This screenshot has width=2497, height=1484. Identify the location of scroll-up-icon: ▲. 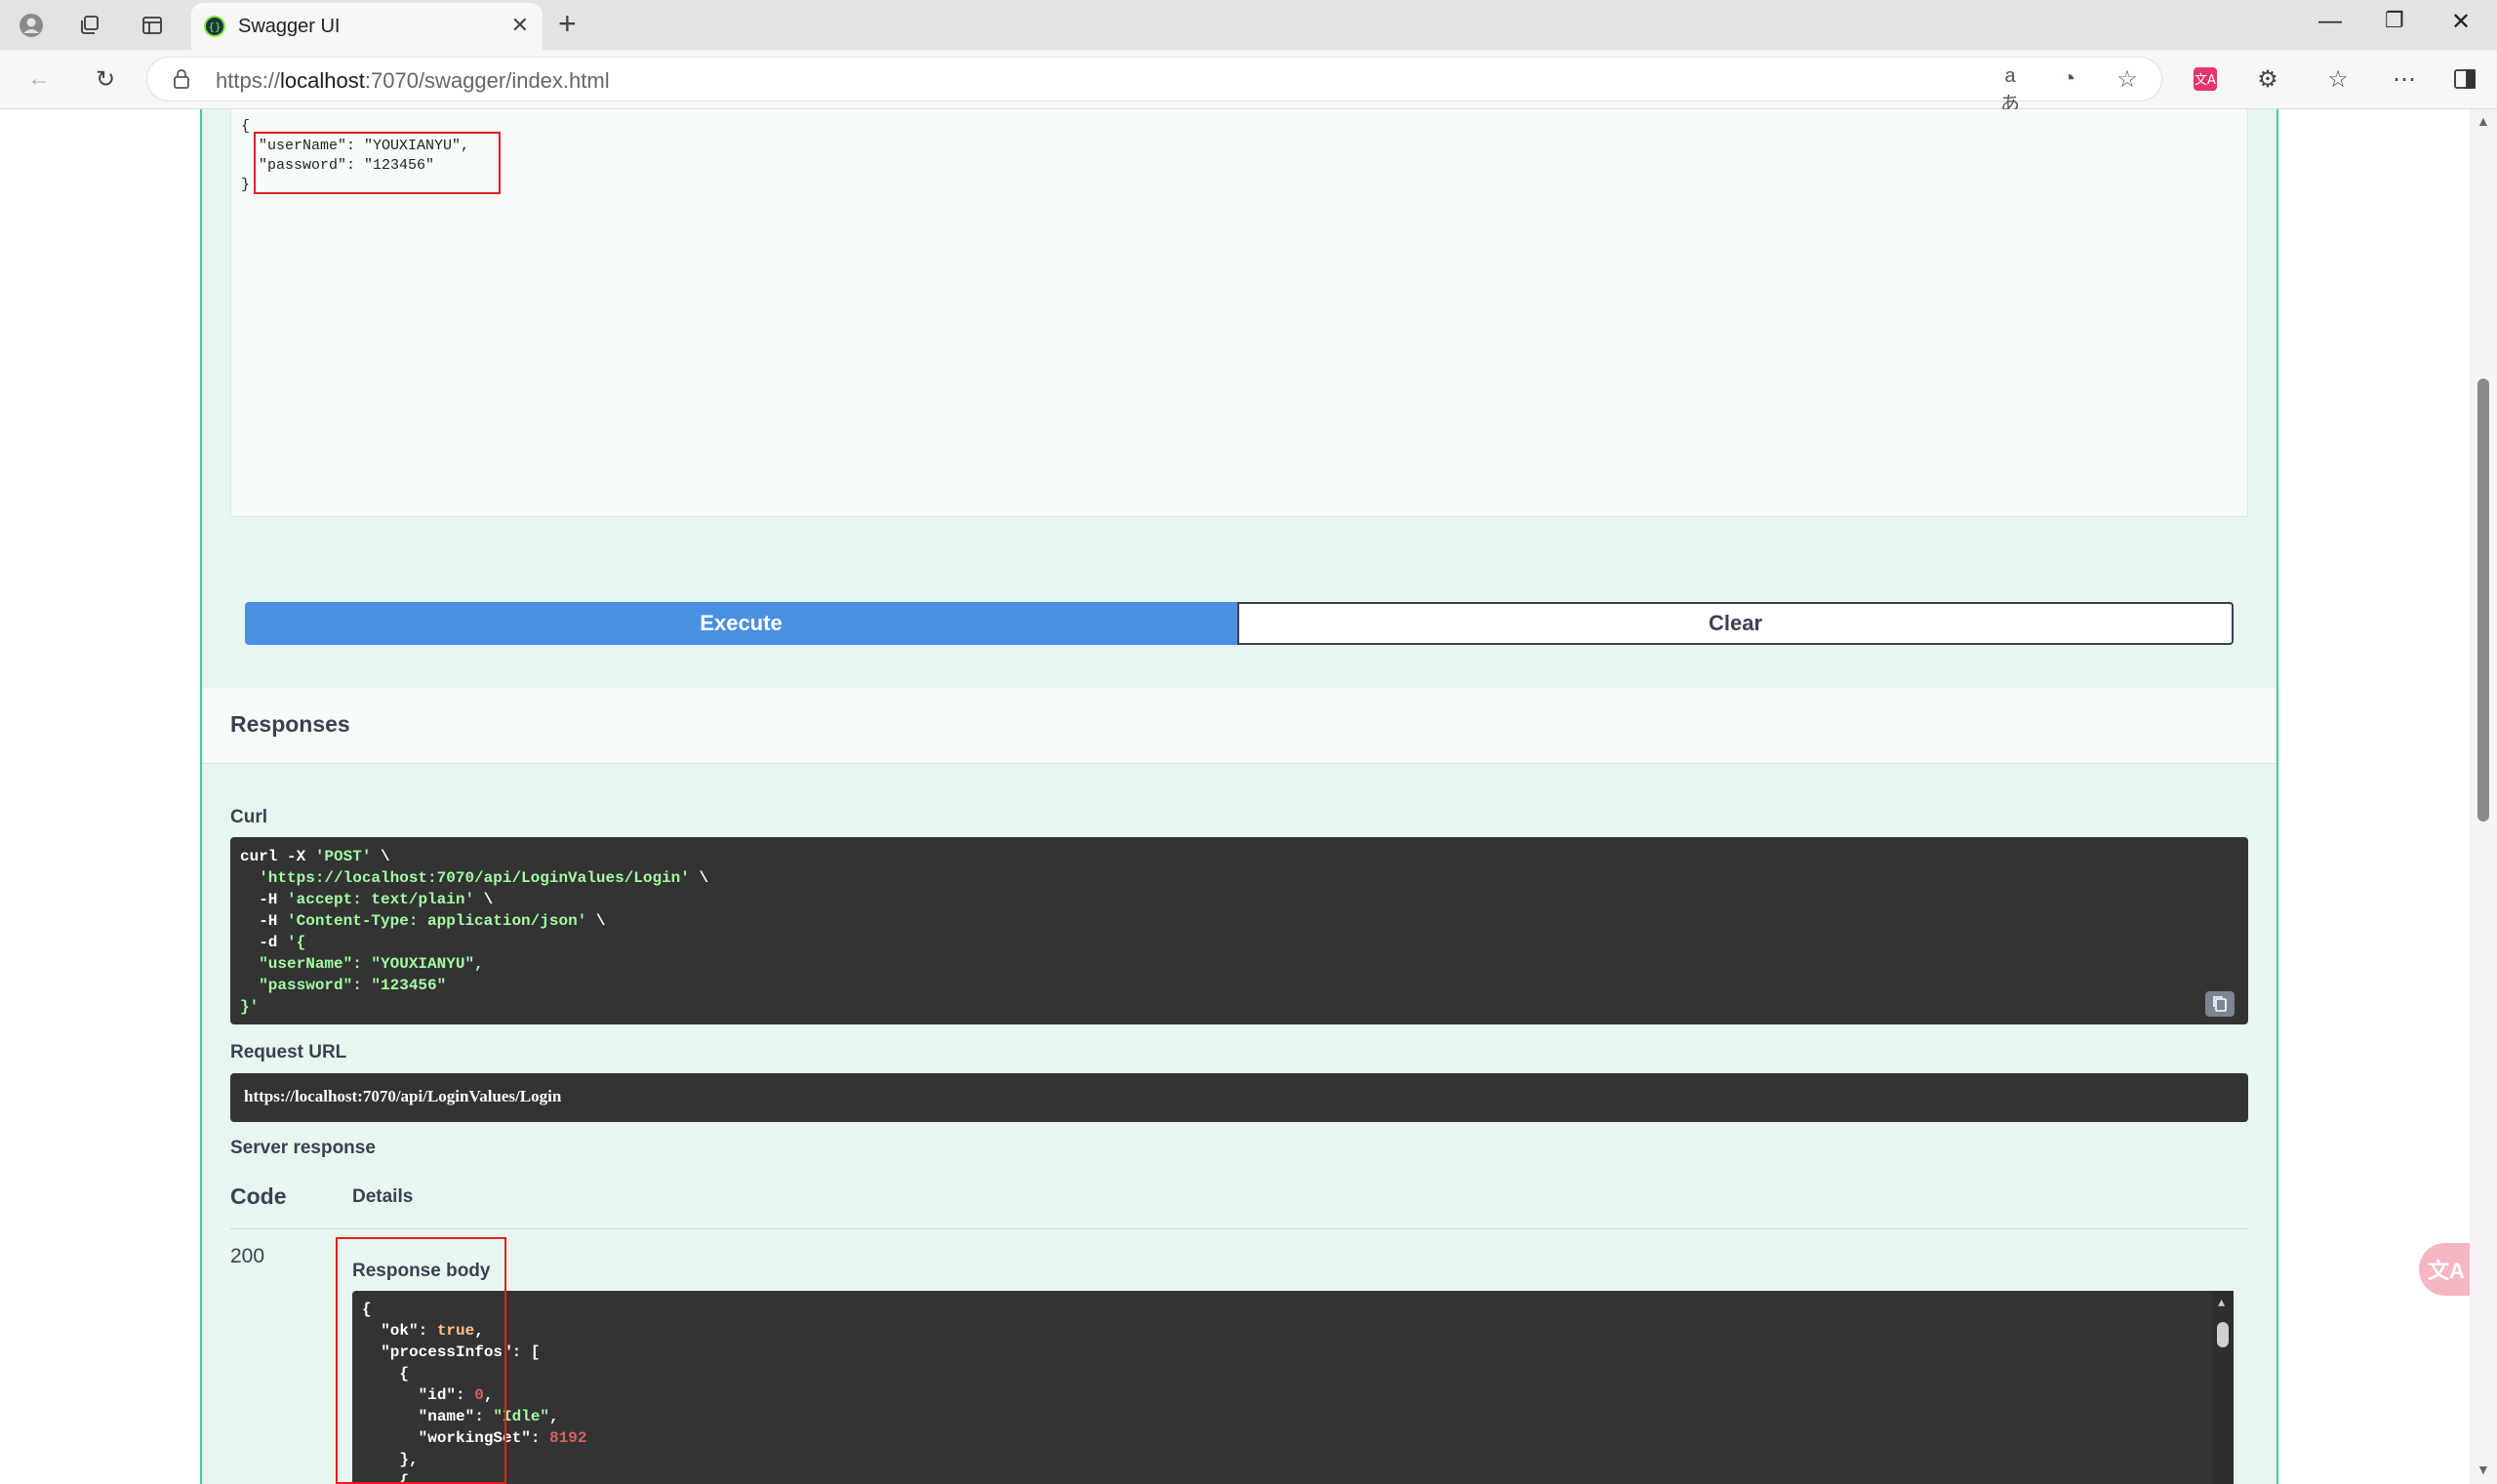
(2221, 1303).